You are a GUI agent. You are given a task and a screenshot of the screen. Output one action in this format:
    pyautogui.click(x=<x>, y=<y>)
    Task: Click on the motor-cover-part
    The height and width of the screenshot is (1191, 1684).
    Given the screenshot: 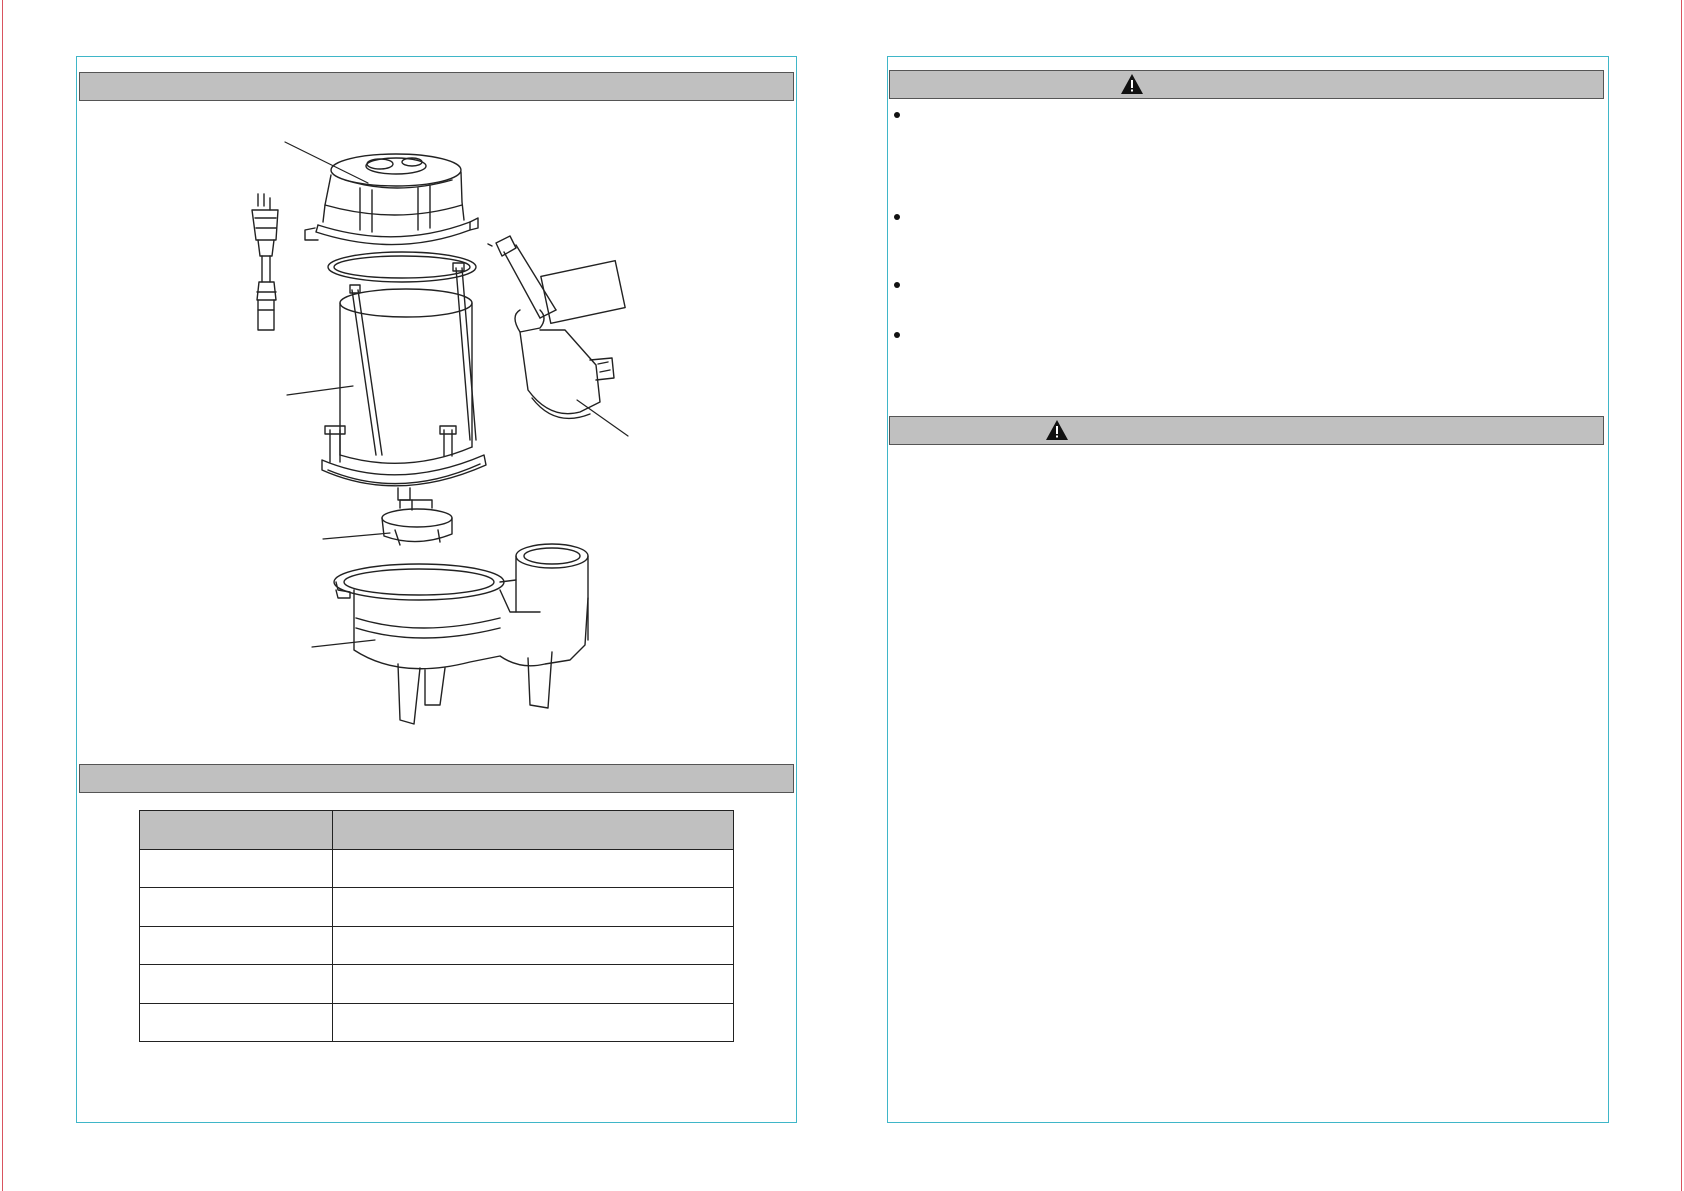 What is the action you would take?
    pyautogui.click(x=391, y=199)
    